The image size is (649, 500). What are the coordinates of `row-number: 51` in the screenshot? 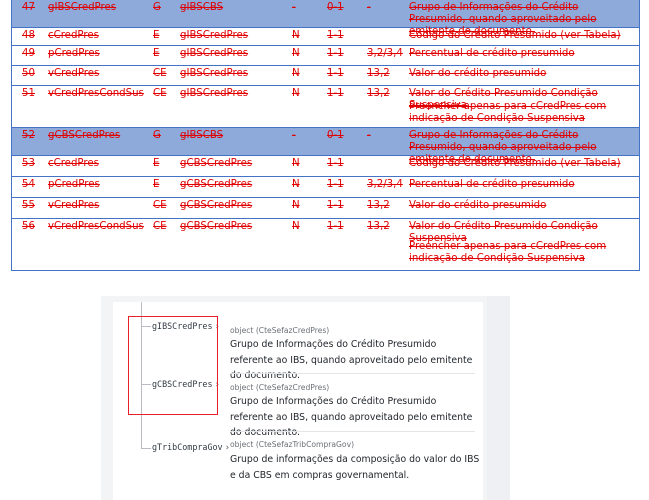 It's located at (28, 93).